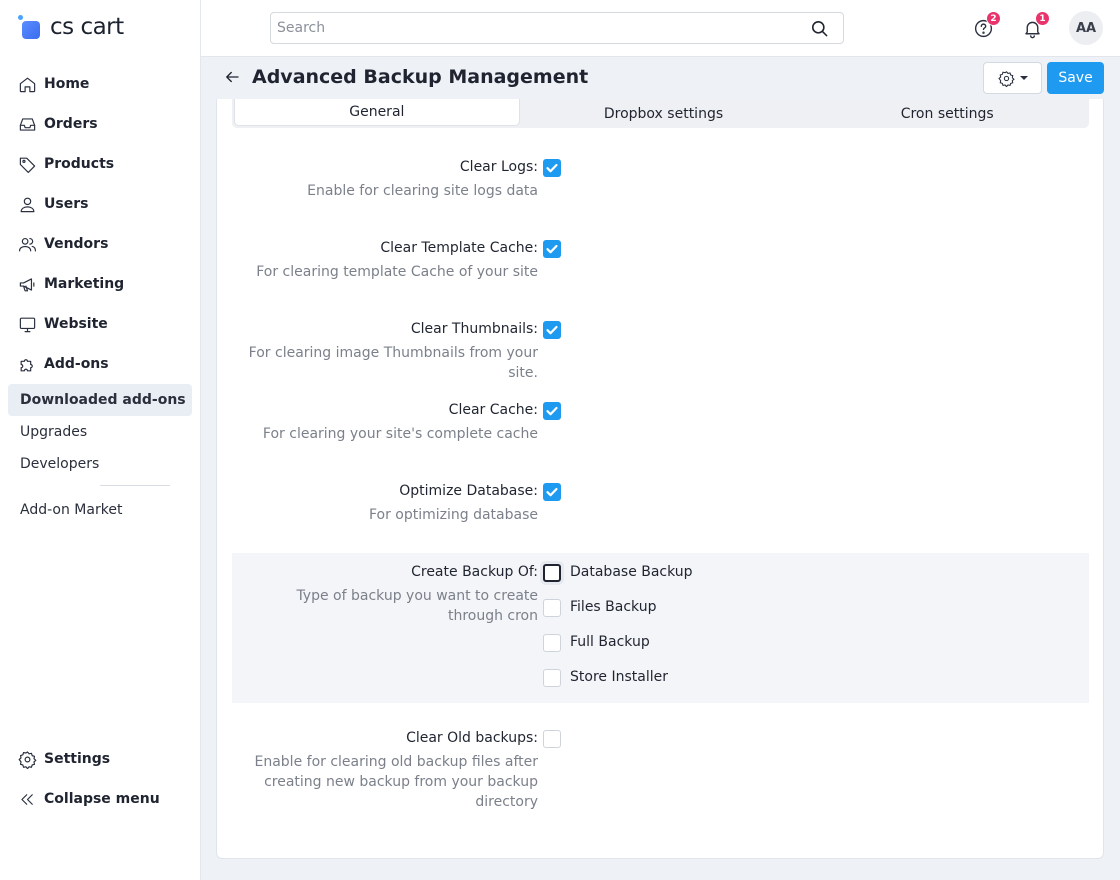  I want to click on files-backup-checkbox, so click(552, 608).